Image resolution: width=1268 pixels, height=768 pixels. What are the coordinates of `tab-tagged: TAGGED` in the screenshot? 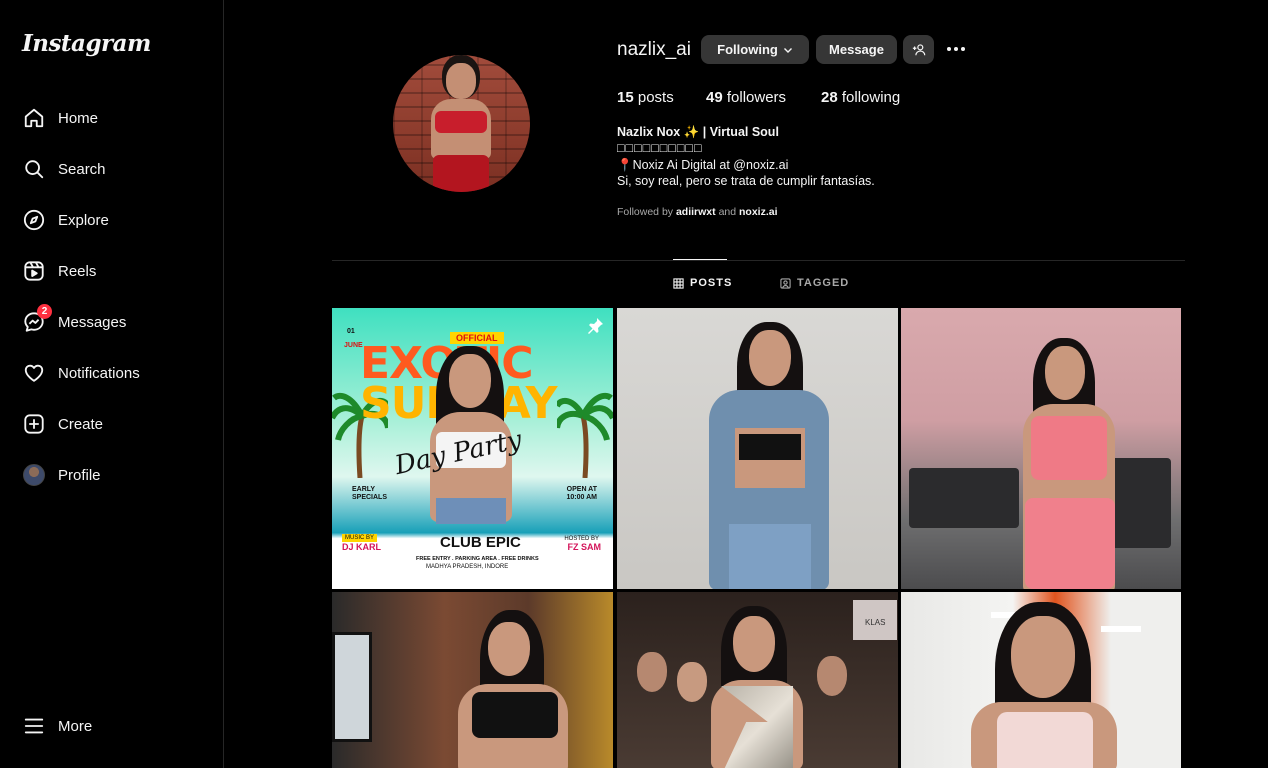 It's located at (814, 283).